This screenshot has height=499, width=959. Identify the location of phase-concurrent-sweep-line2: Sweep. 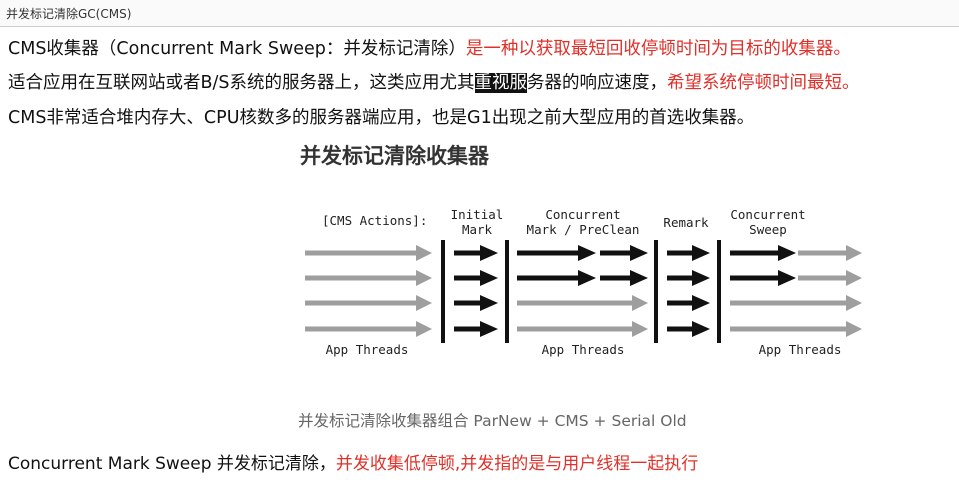
(768, 229).